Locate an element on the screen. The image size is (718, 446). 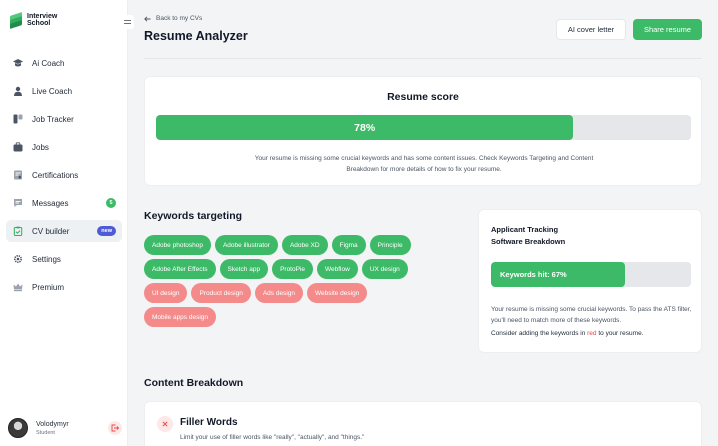
sidebar-item-job-tracker: Job Tracker is located at coordinates (64, 119).